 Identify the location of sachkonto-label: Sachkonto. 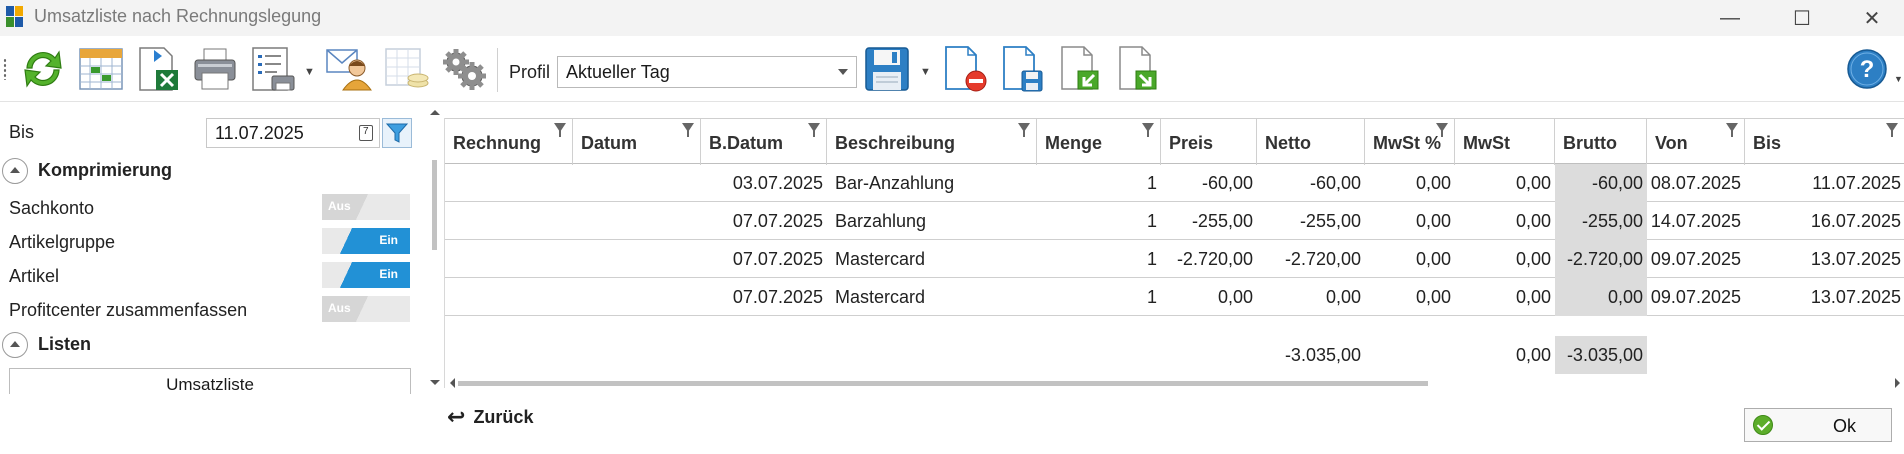
(52, 208).